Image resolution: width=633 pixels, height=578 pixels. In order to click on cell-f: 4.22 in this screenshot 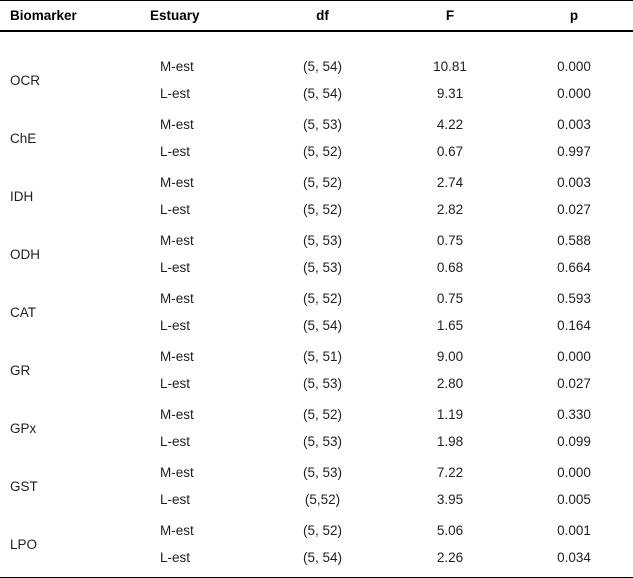, I will do `click(450, 124)`.